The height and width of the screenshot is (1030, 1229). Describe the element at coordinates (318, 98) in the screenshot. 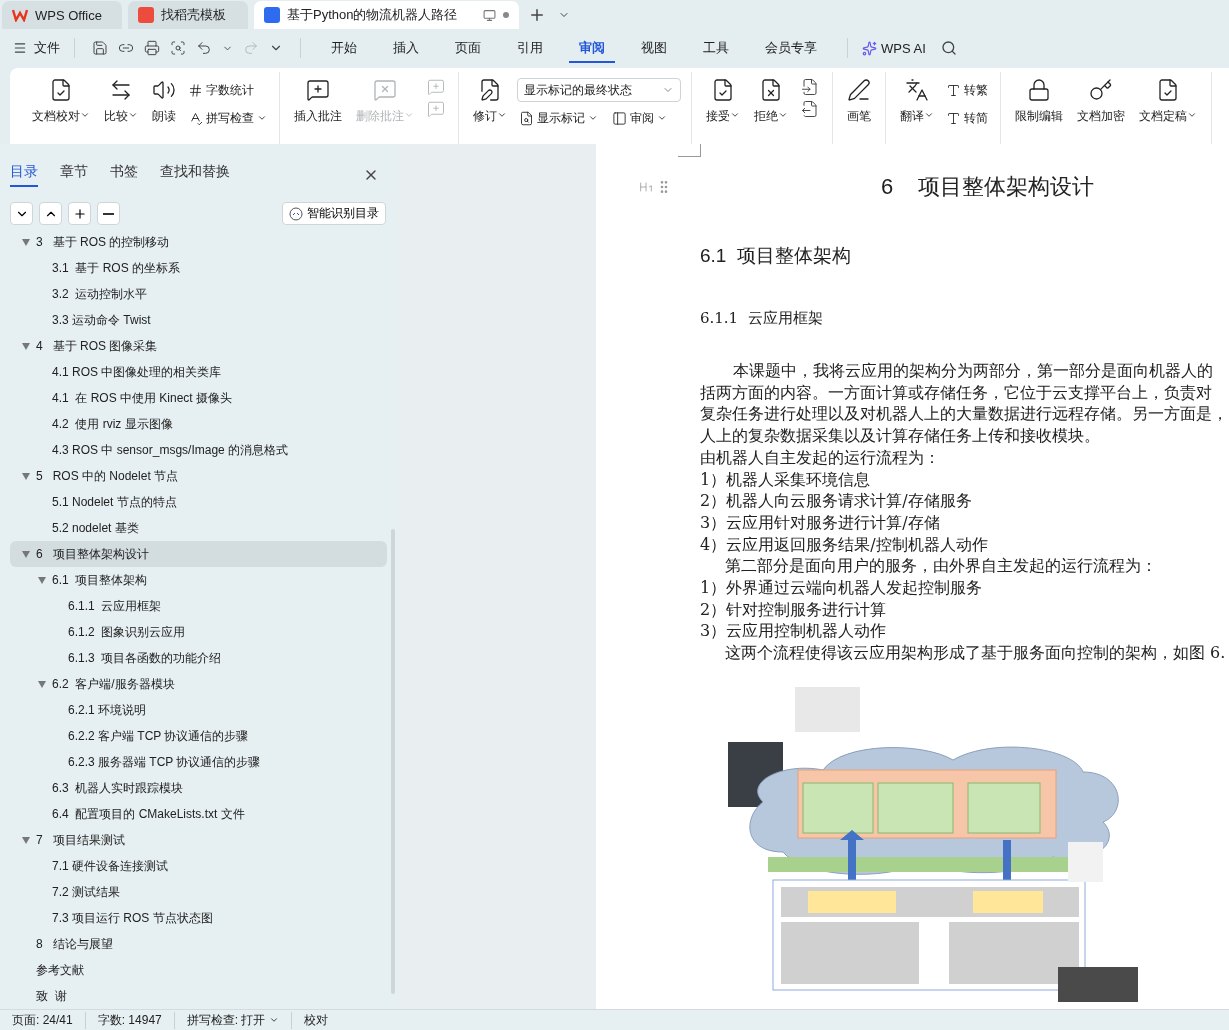

I see `ribbon-button: 插入批注` at that location.